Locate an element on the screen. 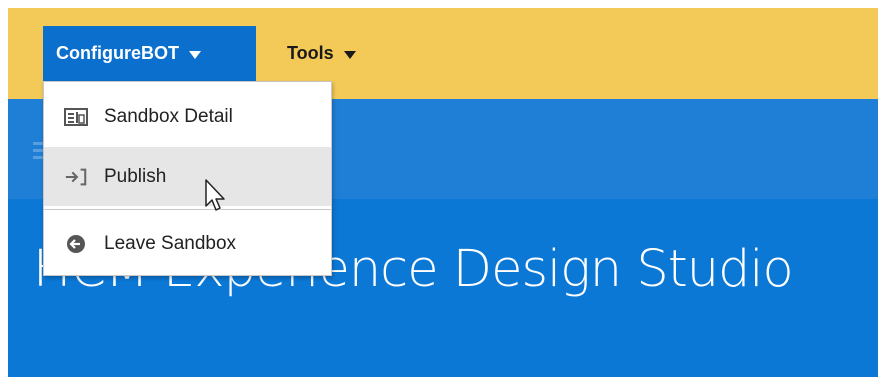  tools-label: Tools is located at coordinates (310, 53).